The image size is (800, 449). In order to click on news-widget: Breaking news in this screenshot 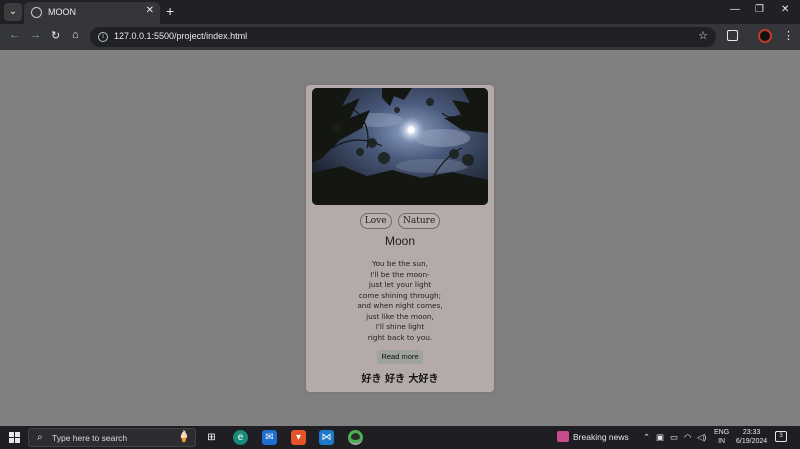, I will do `click(593, 436)`.